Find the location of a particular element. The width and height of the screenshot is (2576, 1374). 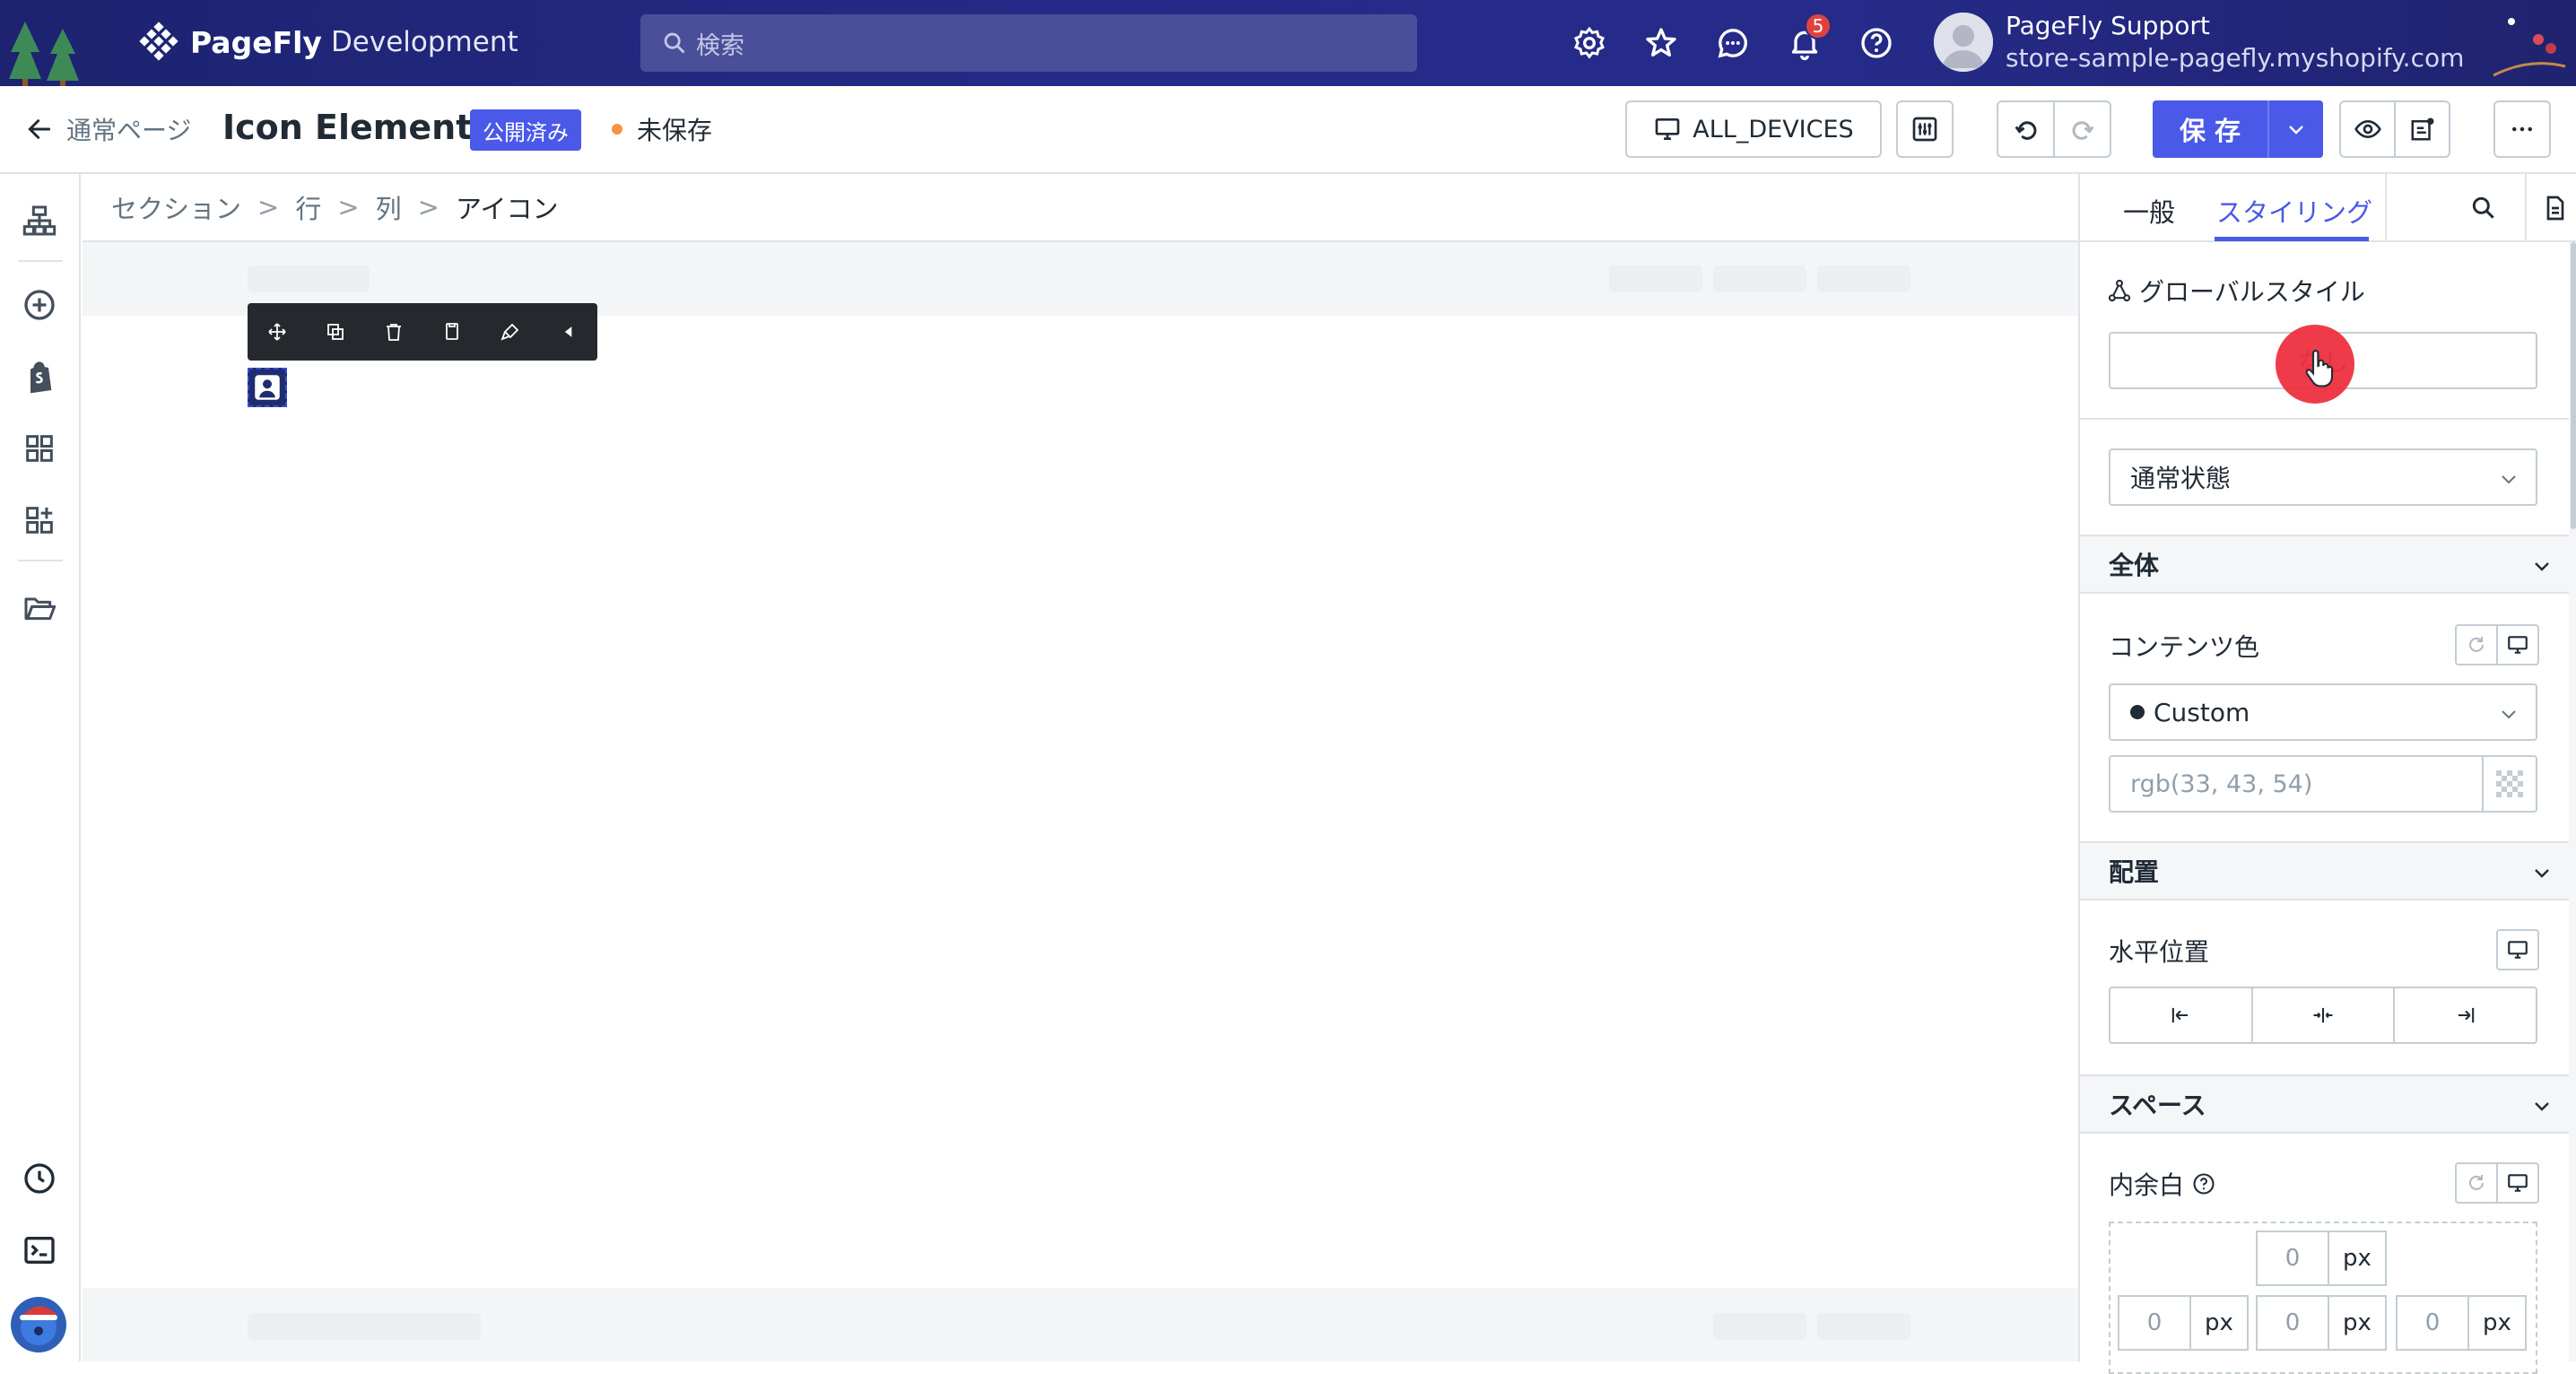

desktop-icon is located at coordinates (2518, 950).